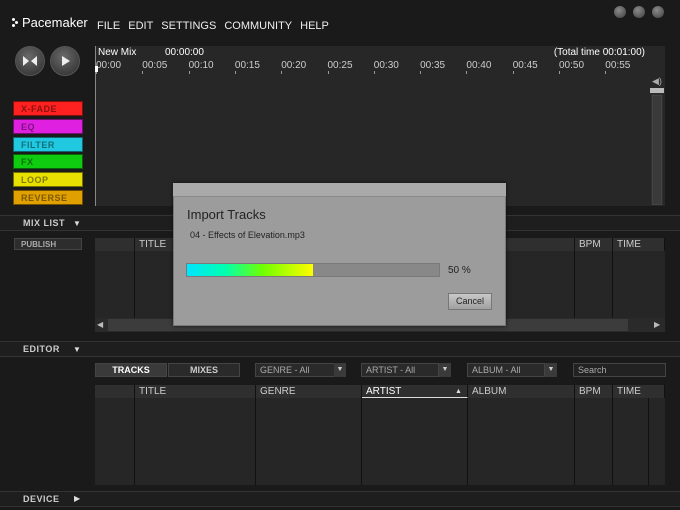 The width and height of the screenshot is (680, 510). I want to click on tracks-col-artist: ARTIST, so click(415, 391).